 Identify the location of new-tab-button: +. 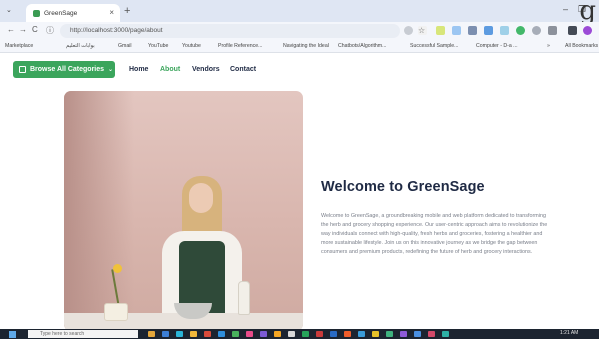
(127, 11).